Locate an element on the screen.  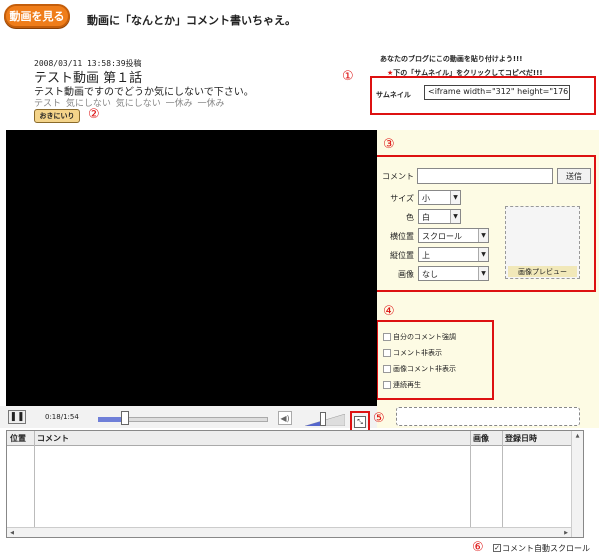
favorite-button: おきにいり is located at coordinates (57, 116).